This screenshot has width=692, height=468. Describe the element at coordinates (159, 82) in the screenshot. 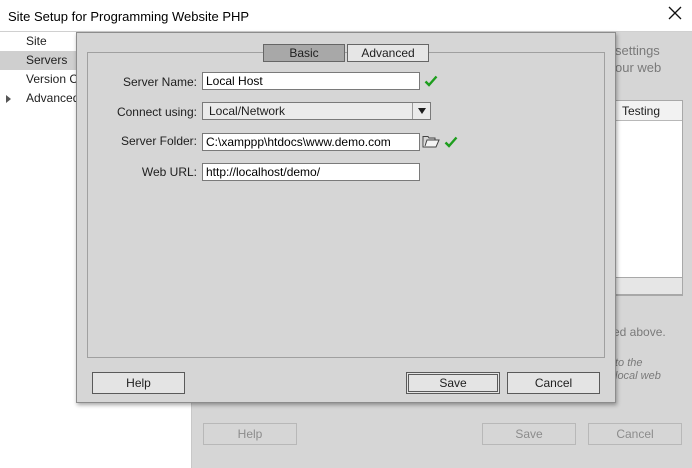

I see `server-name-label: Server Name:` at that location.